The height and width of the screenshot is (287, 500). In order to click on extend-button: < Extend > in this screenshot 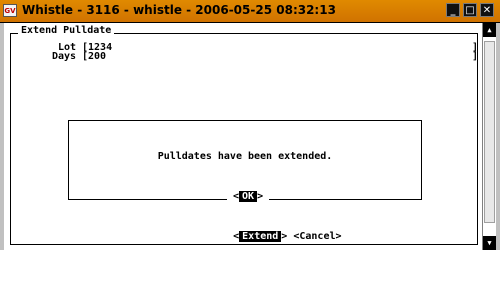, I will do `click(260, 236)`.